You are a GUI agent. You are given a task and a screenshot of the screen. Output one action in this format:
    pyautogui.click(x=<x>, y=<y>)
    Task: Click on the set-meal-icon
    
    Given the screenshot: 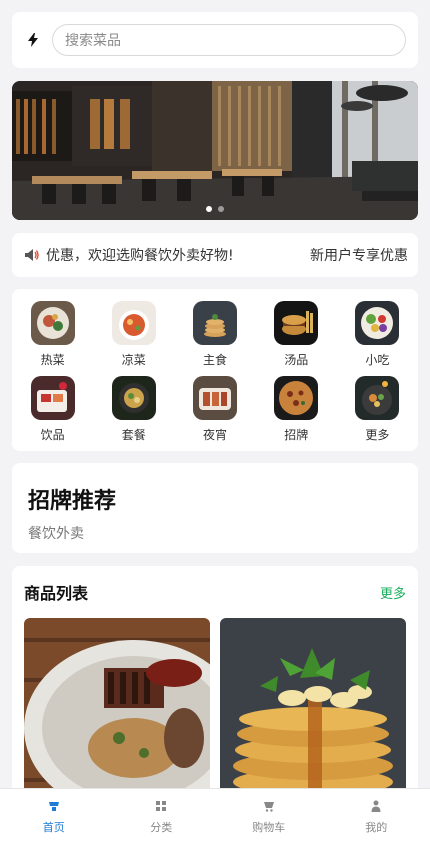 What is the action you would take?
    pyautogui.click(x=133, y=398)
    